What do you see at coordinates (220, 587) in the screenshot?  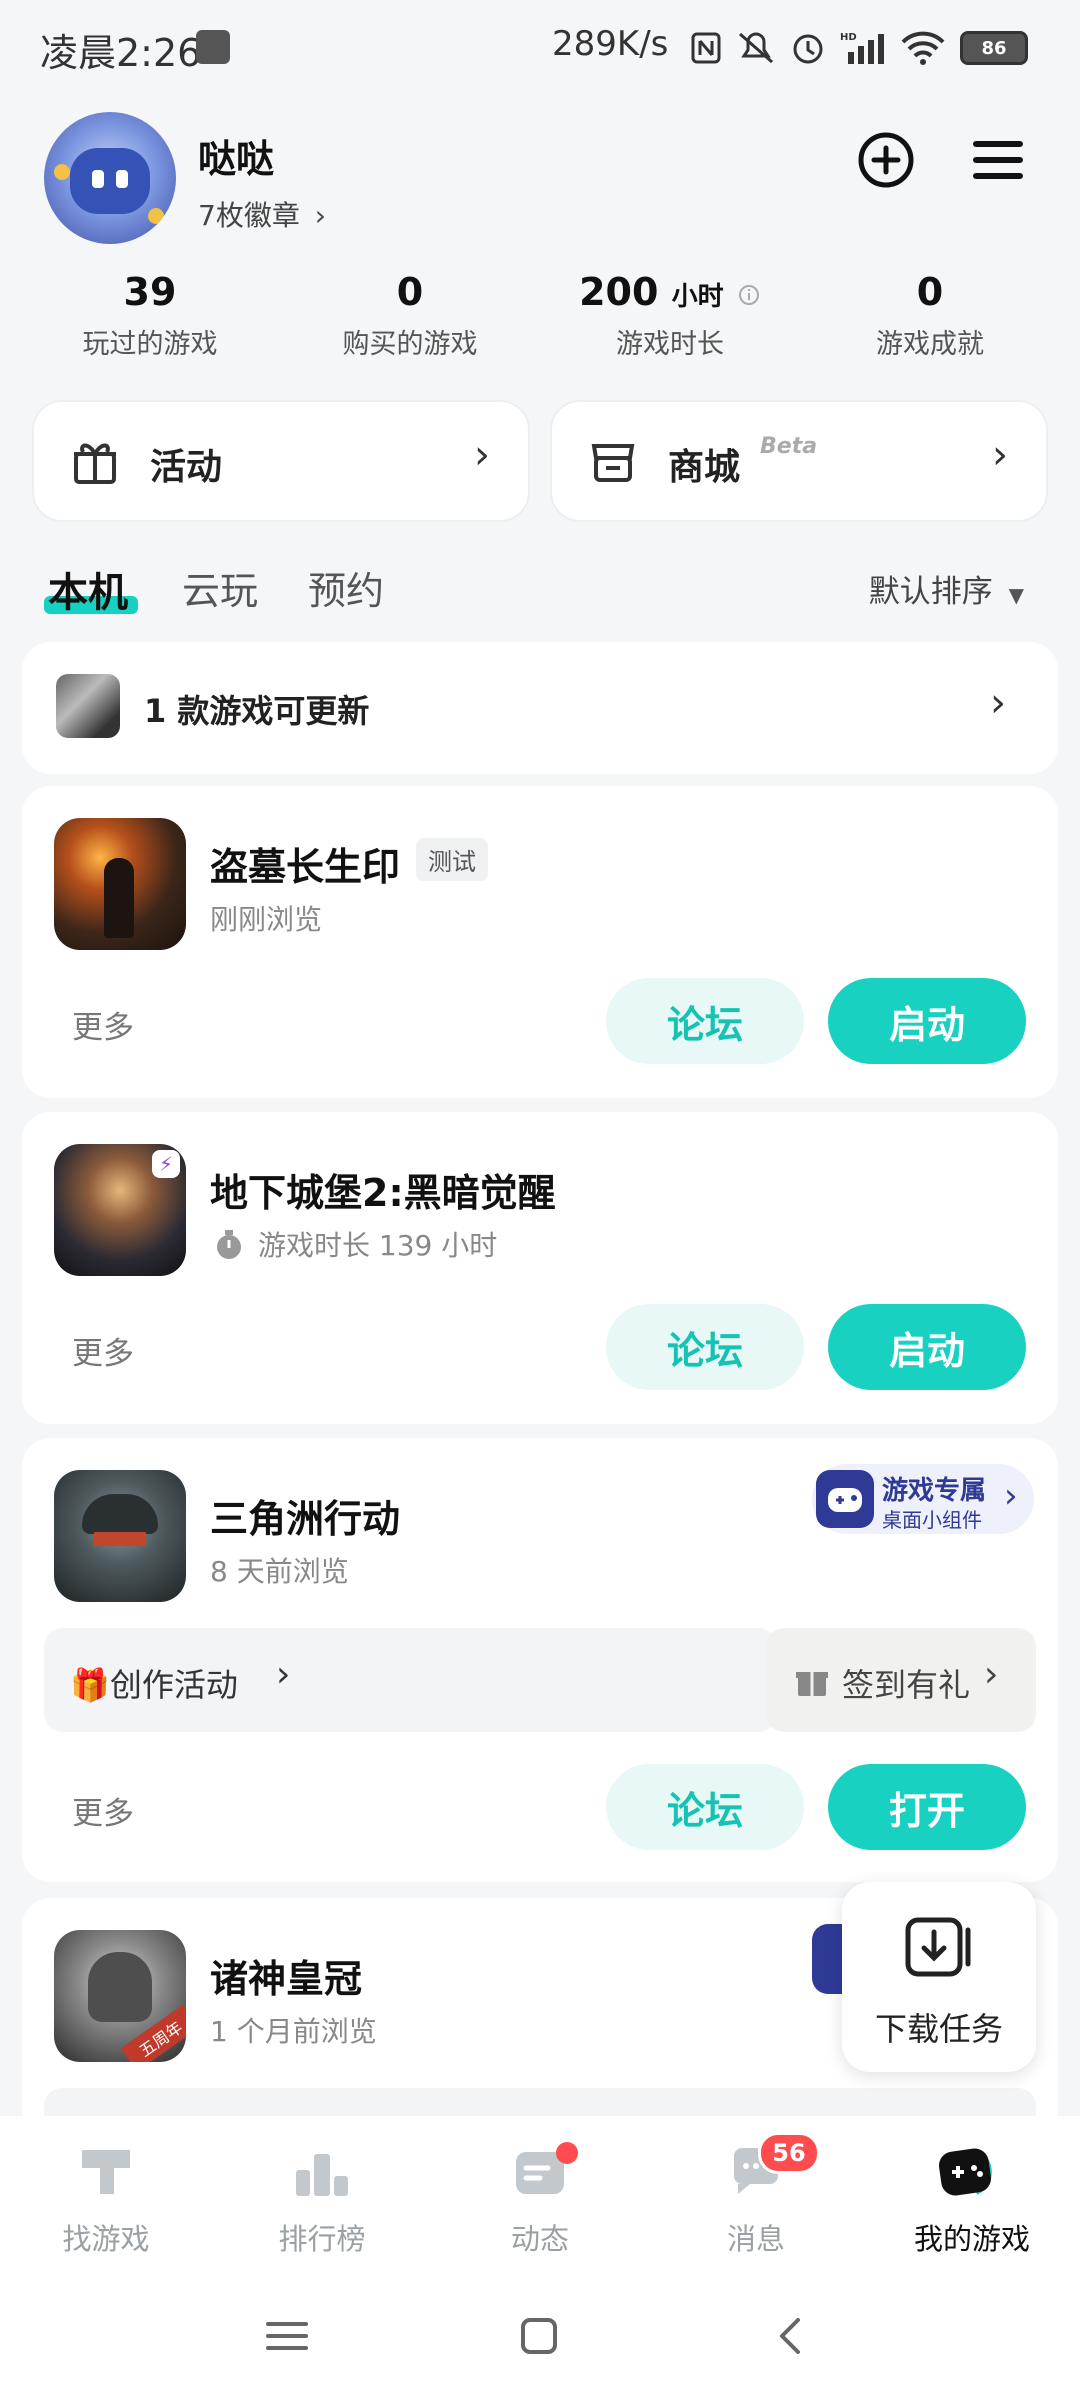 I see `tab-cloud: 云玩` at bounding box center [220, 587].